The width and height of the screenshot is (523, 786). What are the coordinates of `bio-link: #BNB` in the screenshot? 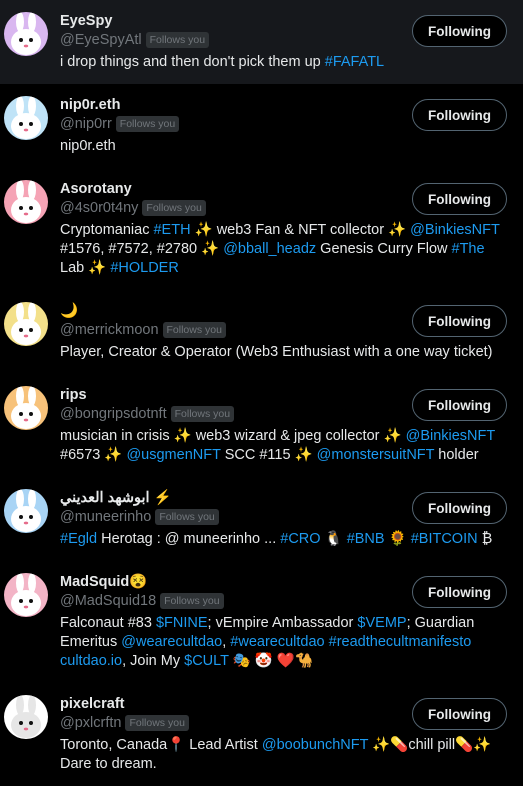 It's located at (366, 539).